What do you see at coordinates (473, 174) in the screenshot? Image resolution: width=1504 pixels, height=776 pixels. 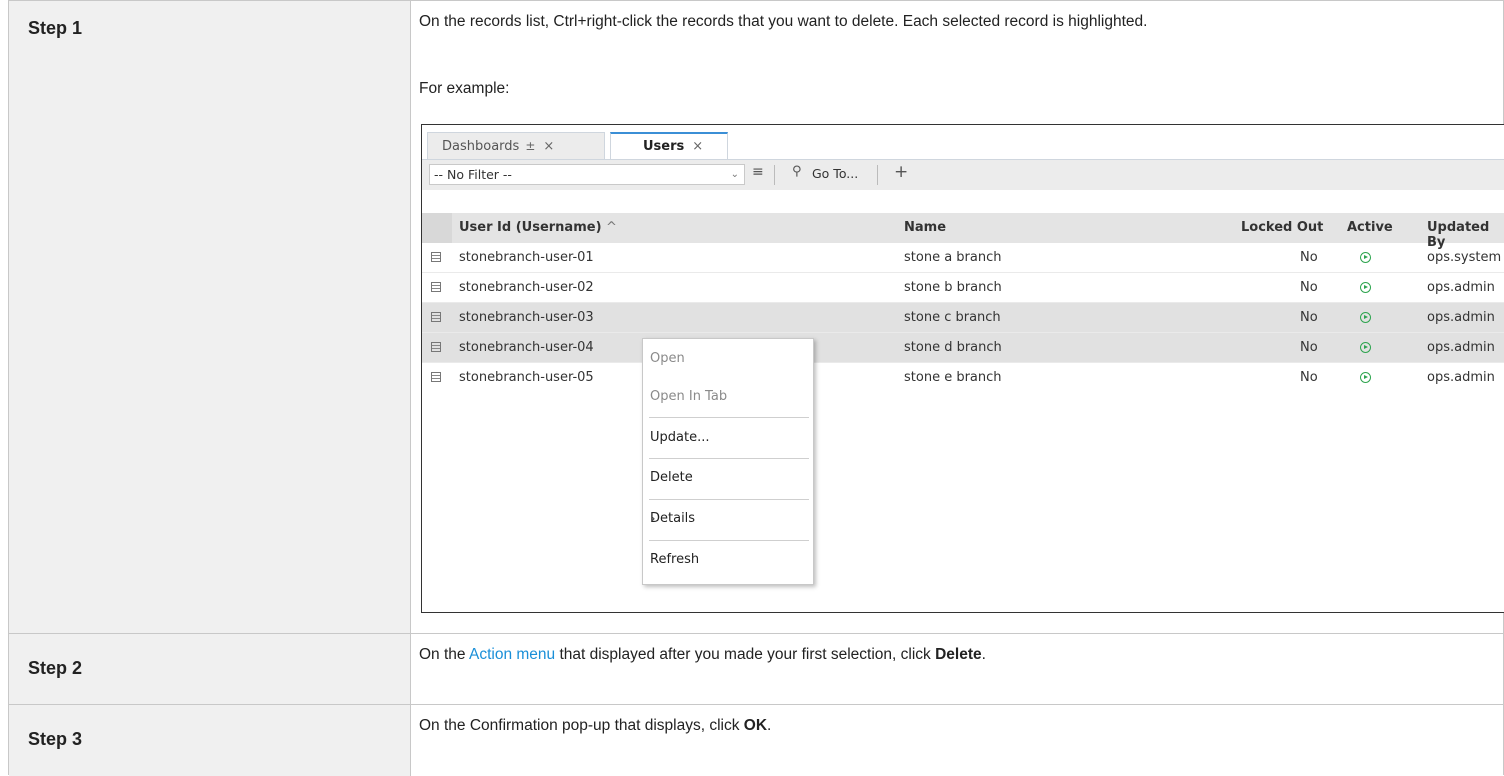 I see `filter-value: -- No Filter --` at bounding box center [473, 174].